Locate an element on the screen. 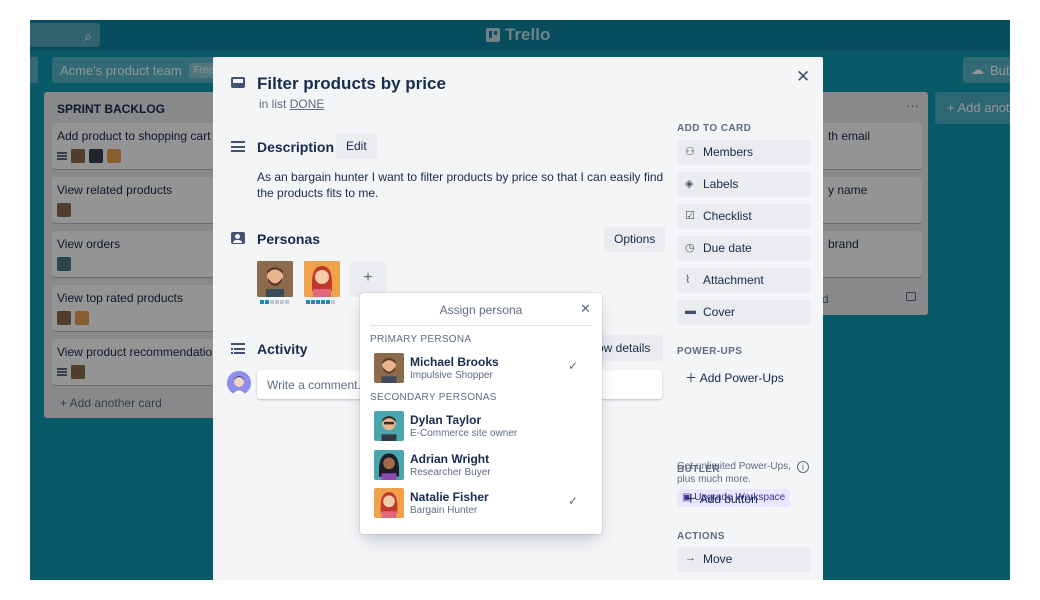 The width and height of the screenshot is (1040, 600). add-power-ups-button: ＋ Add Power-Ups is located at coordinates (734, 377).